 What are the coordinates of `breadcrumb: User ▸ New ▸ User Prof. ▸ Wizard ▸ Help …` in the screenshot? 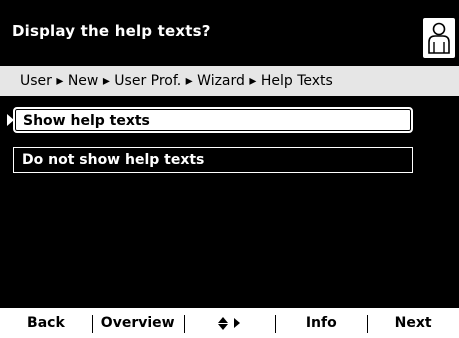 It's located at (229, 81).